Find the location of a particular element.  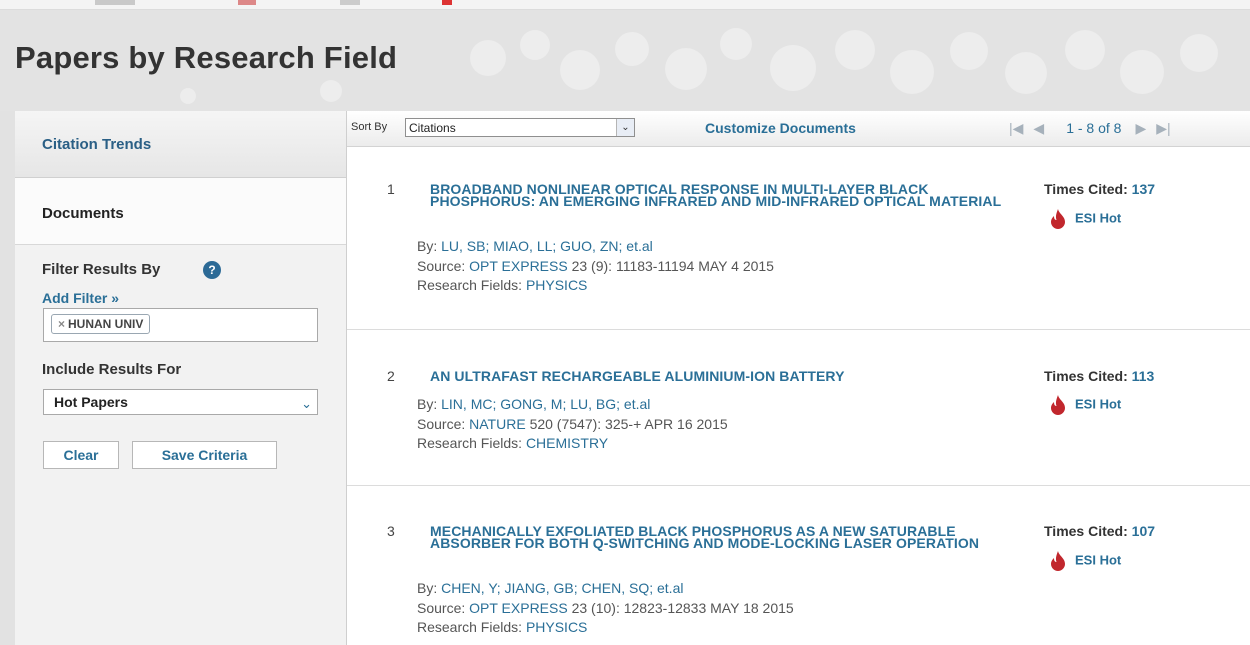

customize-documents-link: Customize Documents is located at coordinates (780, 128).